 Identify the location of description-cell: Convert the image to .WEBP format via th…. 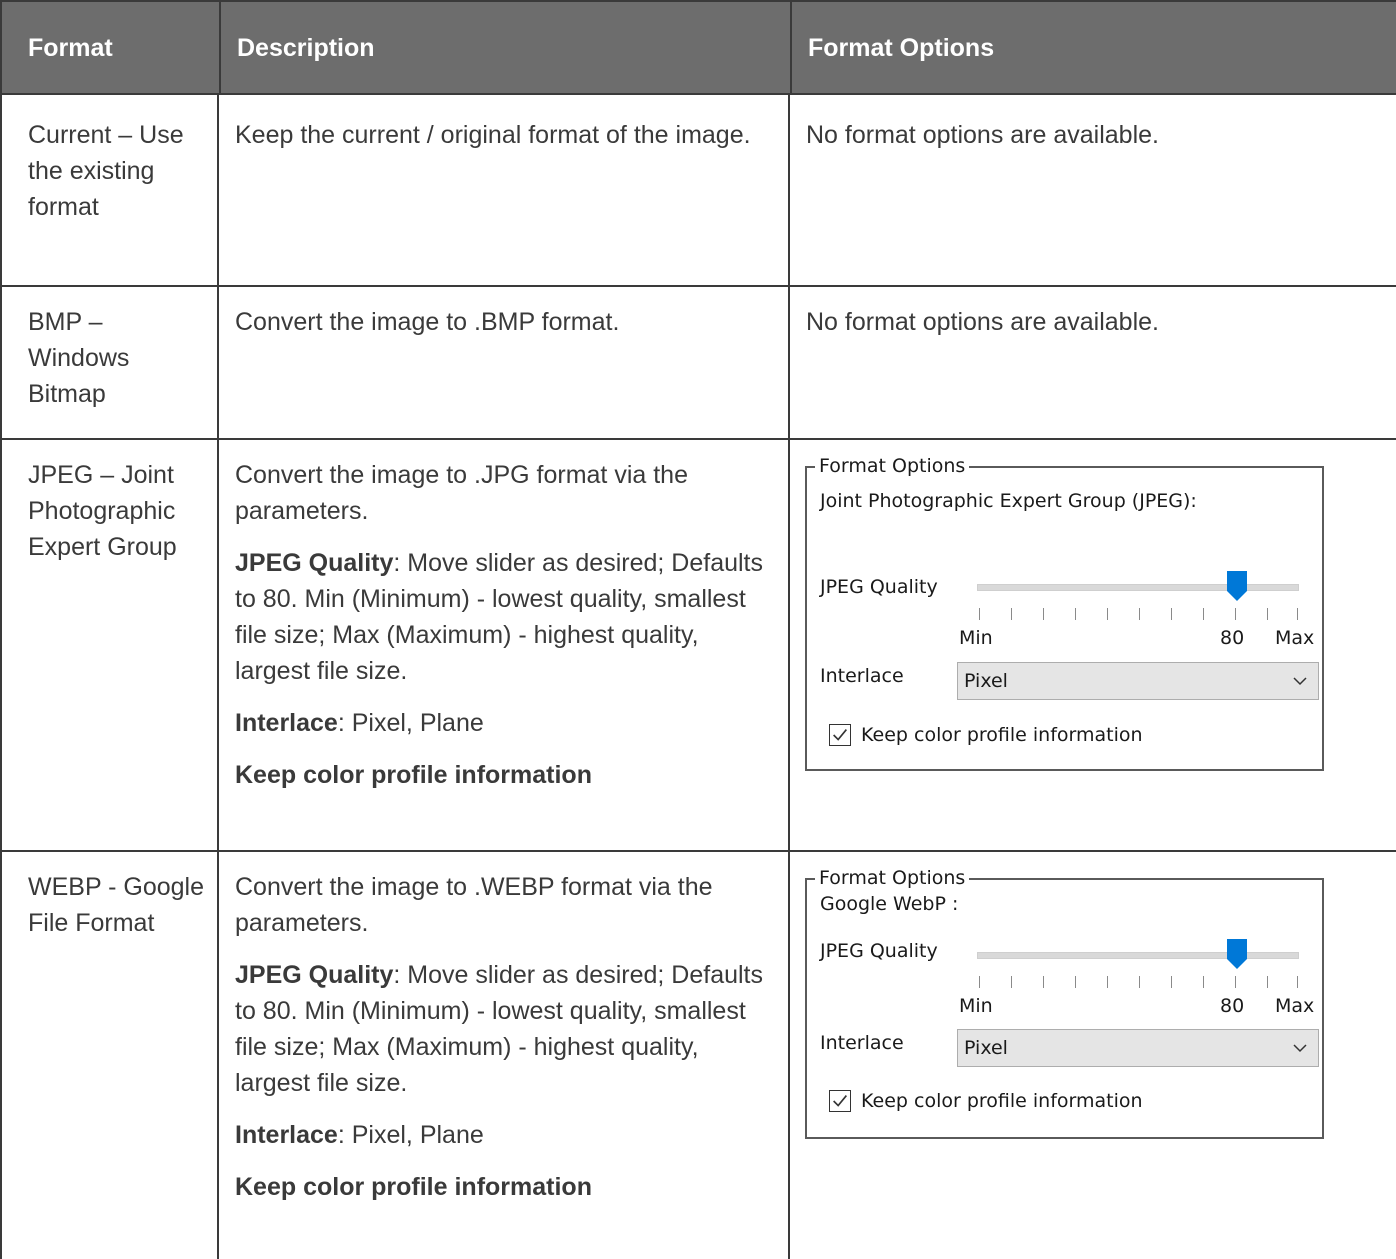
(500, 1037).